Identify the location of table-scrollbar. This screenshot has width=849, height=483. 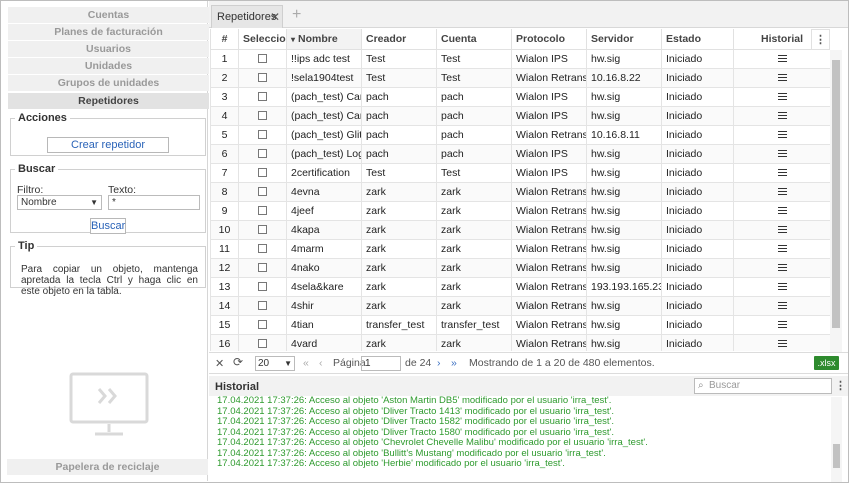
(836, 201).